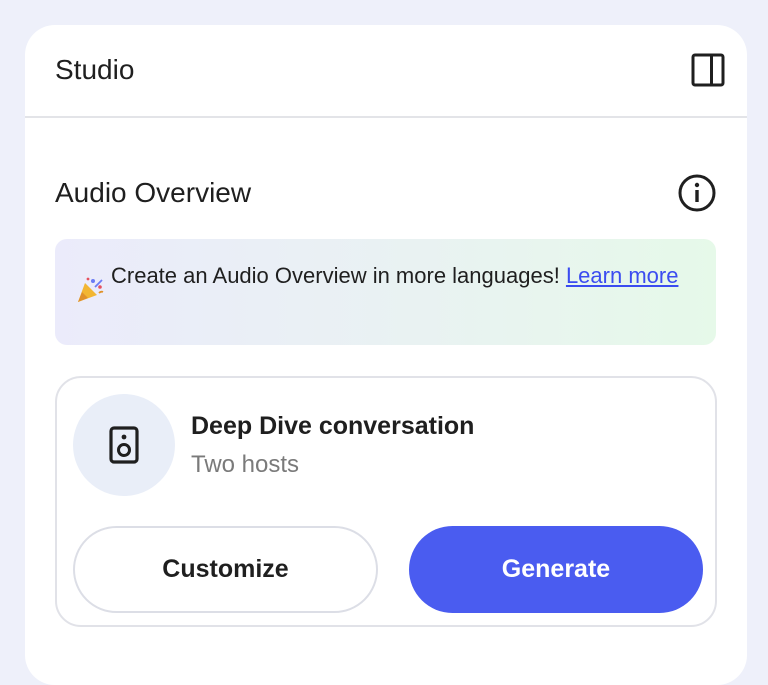 The image size is (768, 685). Describe the element at coordinates (556, 569) in the screenshot. I see `generate-button: Generate` at that location.